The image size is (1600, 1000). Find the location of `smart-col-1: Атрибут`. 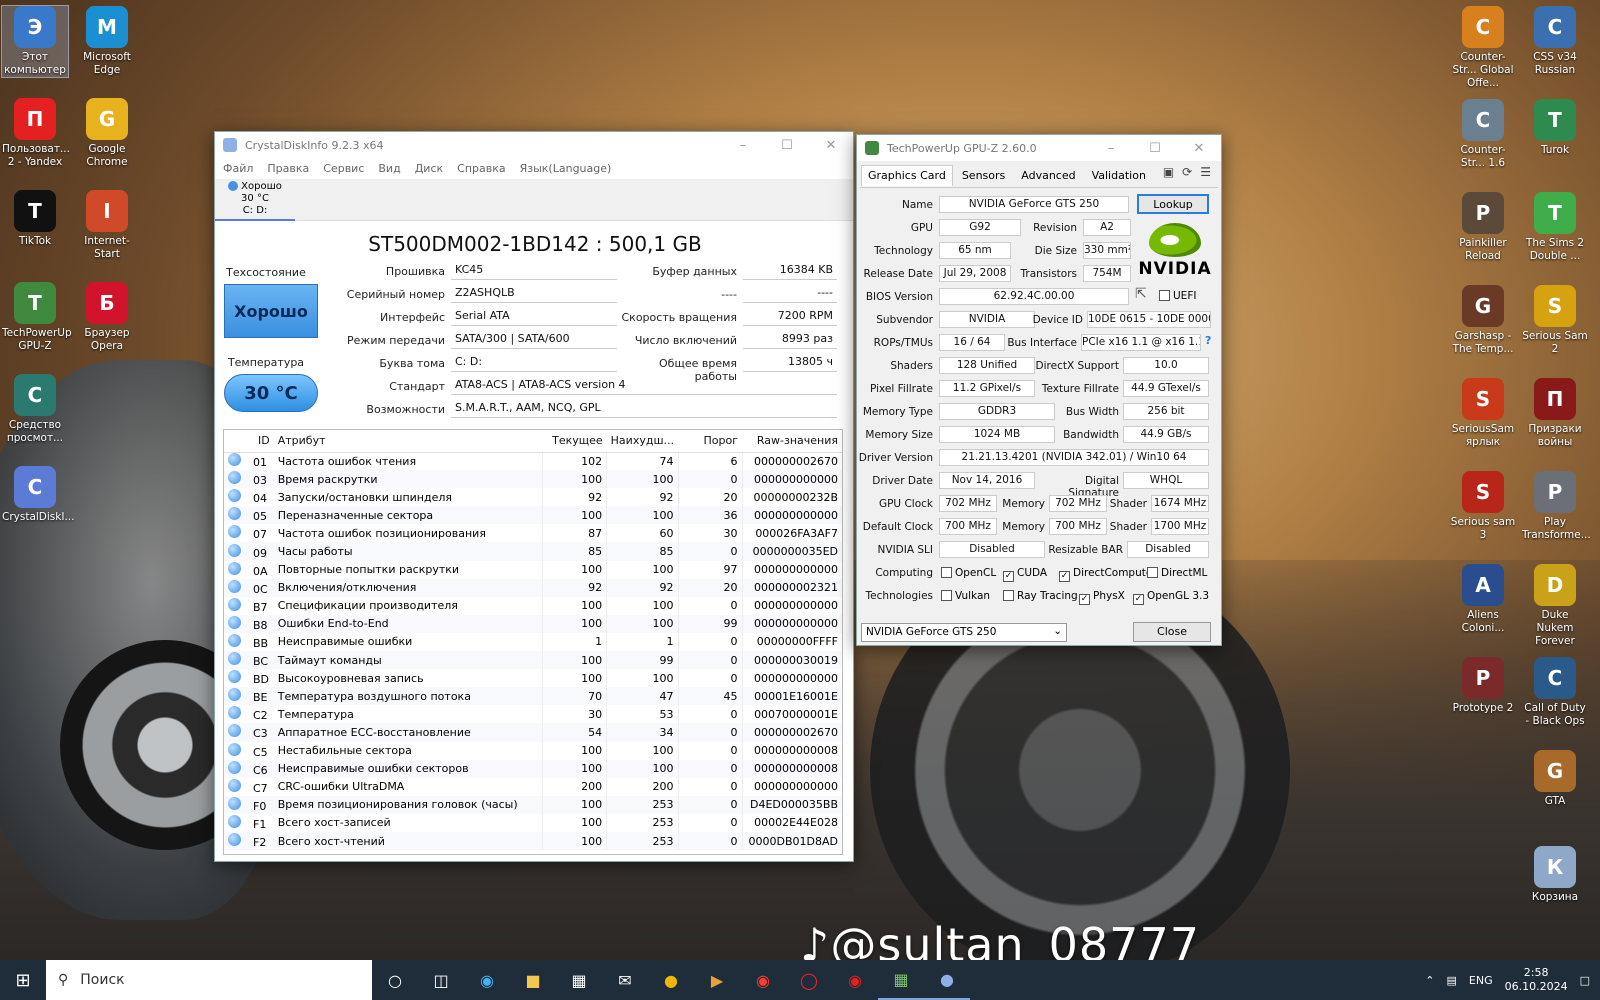

smart-col-1: Атрибут is located at coordinates (408, 441).